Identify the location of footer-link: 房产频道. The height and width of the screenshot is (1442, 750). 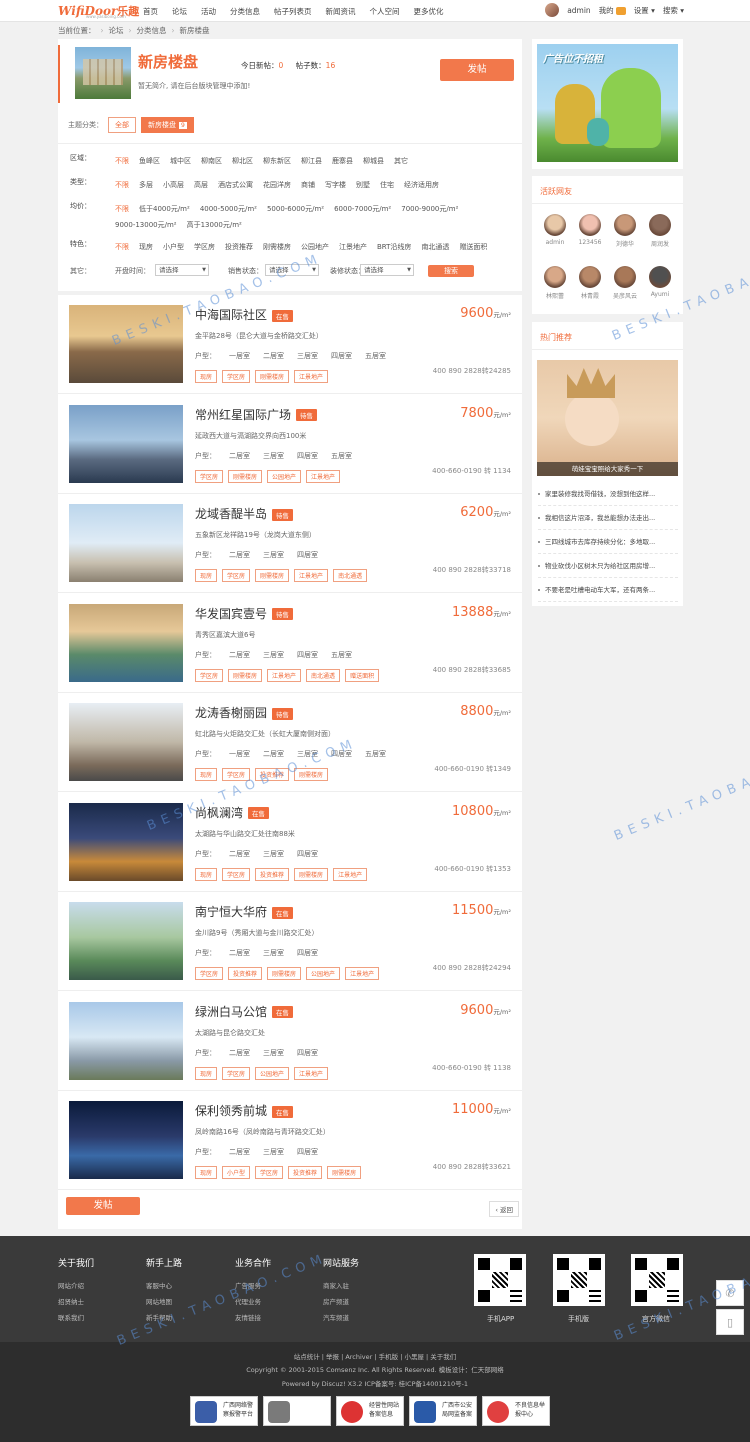
(341, 1302).